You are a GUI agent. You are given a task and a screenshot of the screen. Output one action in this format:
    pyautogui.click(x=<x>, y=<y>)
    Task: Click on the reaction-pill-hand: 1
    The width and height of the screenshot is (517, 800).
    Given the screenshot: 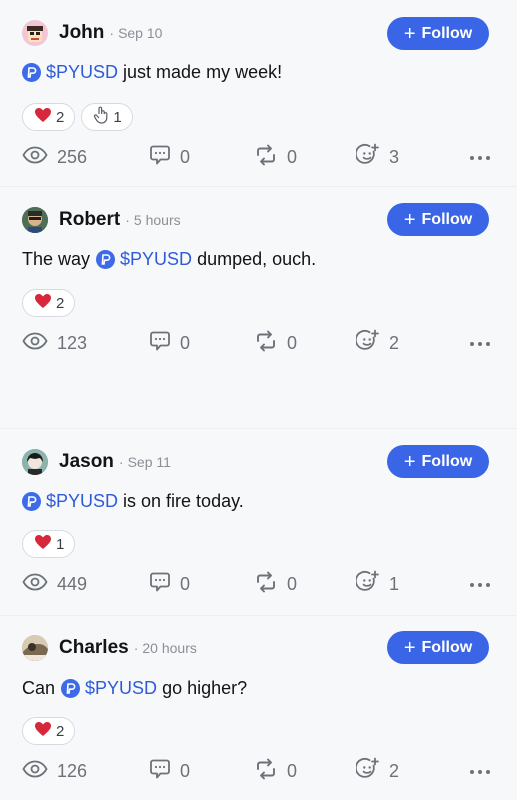 What is the action you would take?
    pyautogui.click(x=107, y=117)
    